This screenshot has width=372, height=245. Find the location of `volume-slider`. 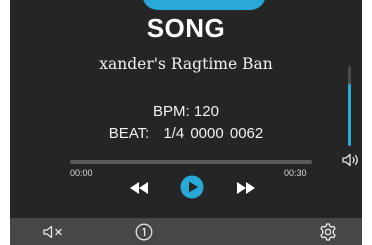

volume-slider is located at coordinates (349, 106).